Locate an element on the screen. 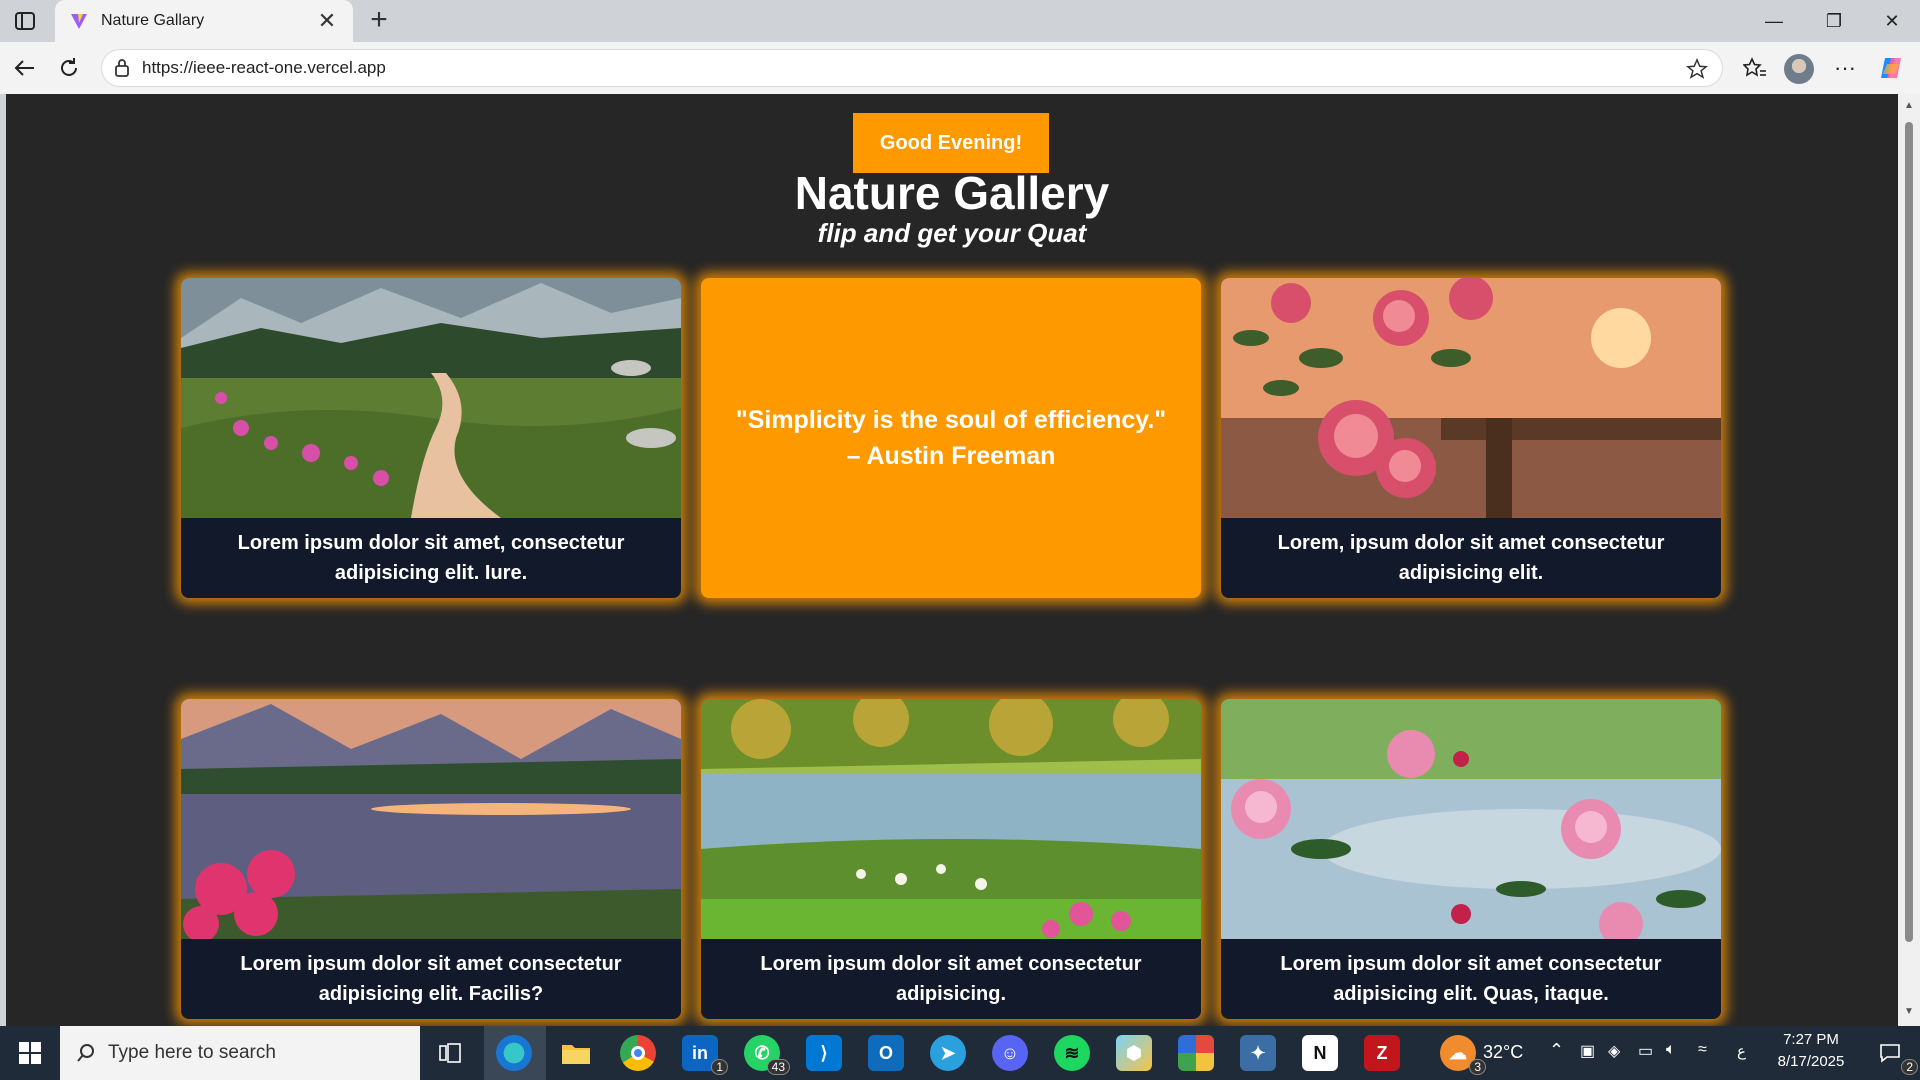 Image resolution: width=1920 pixels, height=1080 pixels. clock-time: 7:27 PM is located at coordinates (1811, 1039).